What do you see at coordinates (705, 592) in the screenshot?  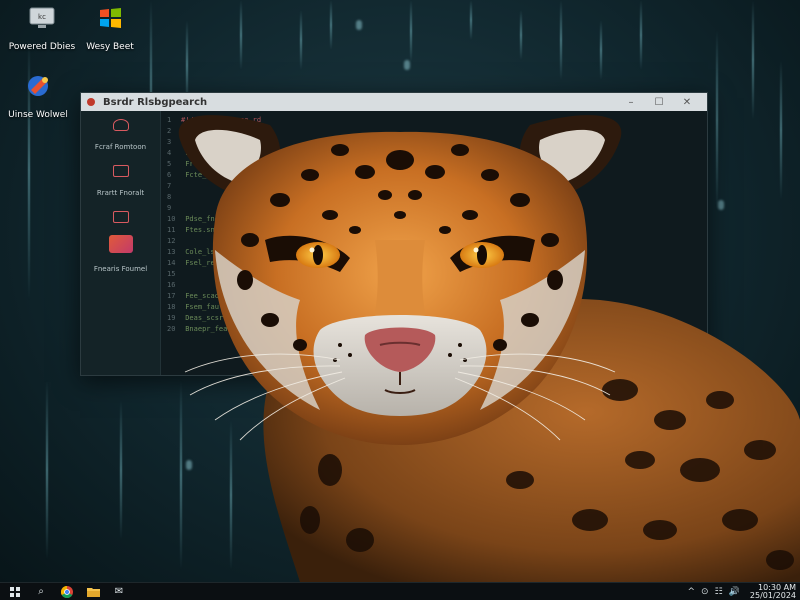 I see `tray-status-icon: ⊙` at bounding box center [705, 592].